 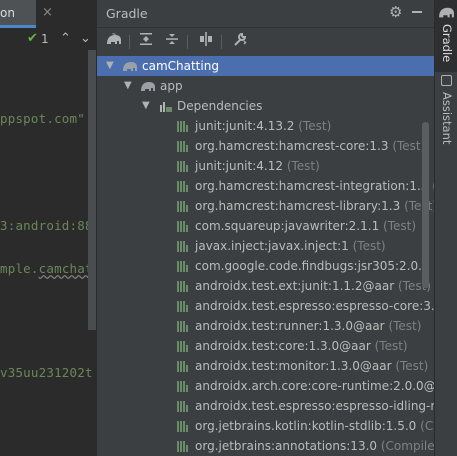 I want to click on dependency-row: com.squareup:javawriter:2.1.1 (Test), so click(x=266, y=226).